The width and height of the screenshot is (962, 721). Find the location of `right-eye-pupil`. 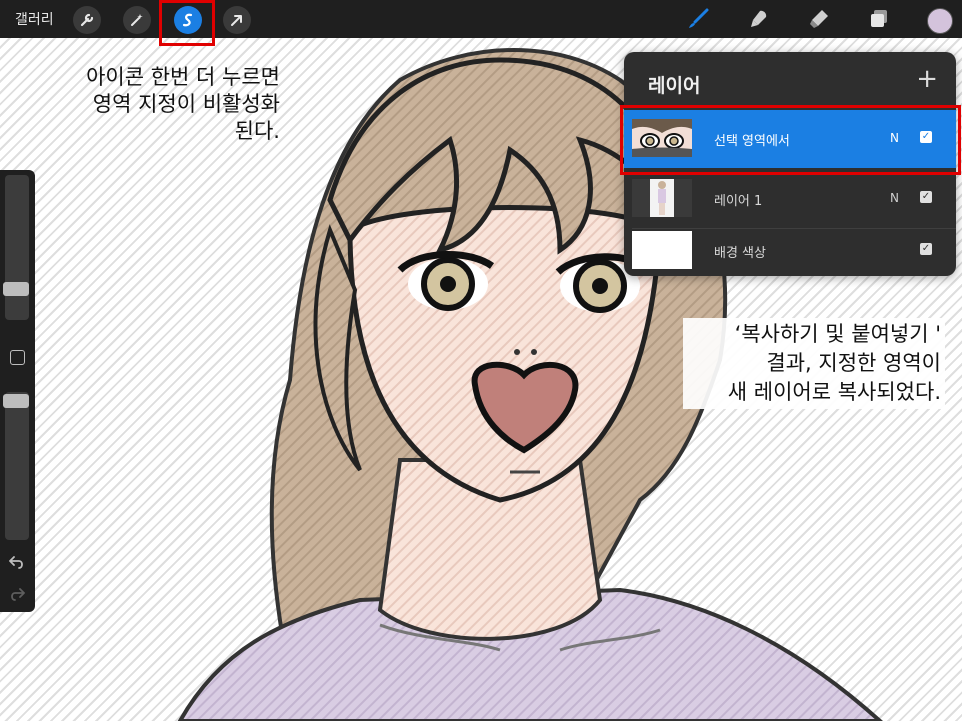

right-eye-pupil is located at coordinates (600, 286).